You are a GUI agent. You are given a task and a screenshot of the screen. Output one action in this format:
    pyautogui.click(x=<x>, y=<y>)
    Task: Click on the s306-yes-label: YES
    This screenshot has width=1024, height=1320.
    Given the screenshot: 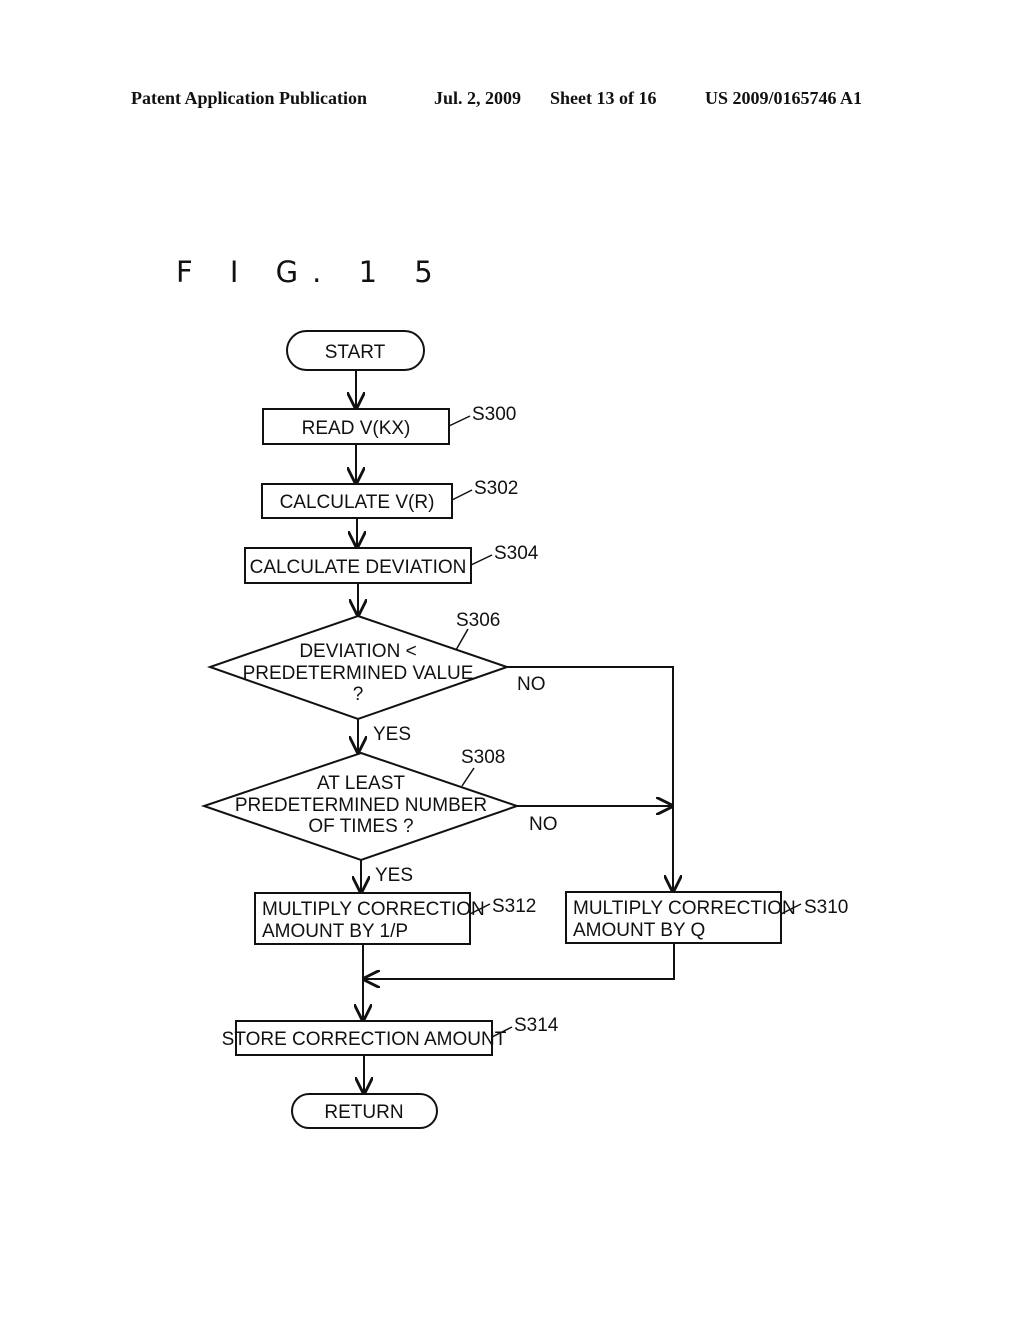 What is the action you would take?
    pyautogui.click(x=392, y=734)
    